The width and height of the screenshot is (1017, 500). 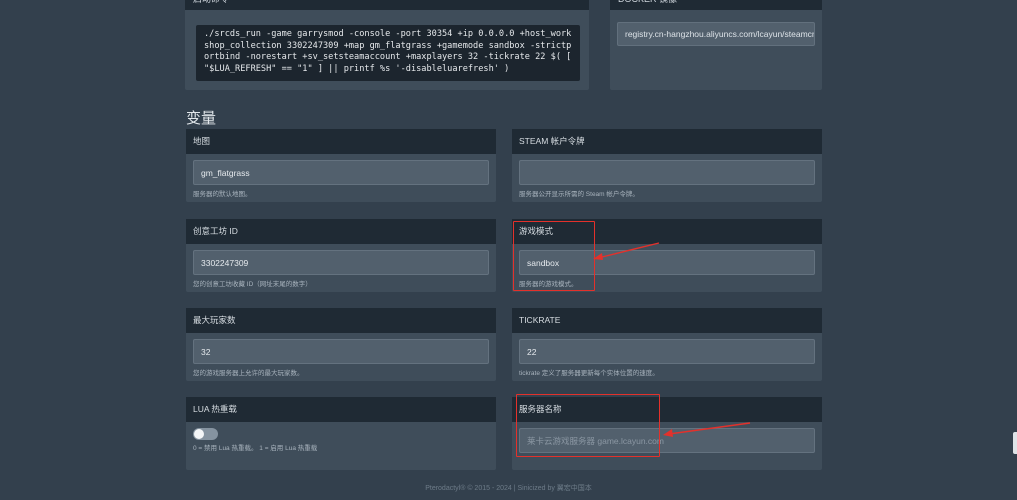 What do you see at coordinates (205, 434) in the screenshot?
I see `lua-refresh-toggle` at bounding box center [205, 434].